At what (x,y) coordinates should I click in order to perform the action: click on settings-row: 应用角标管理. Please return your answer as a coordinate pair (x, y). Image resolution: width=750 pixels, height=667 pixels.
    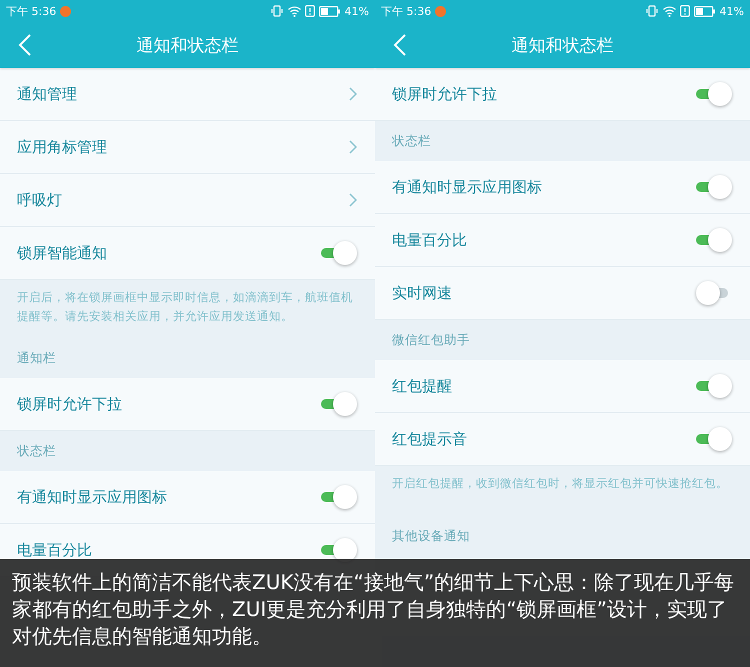
    Looking at the image, I should click on (187, 147).